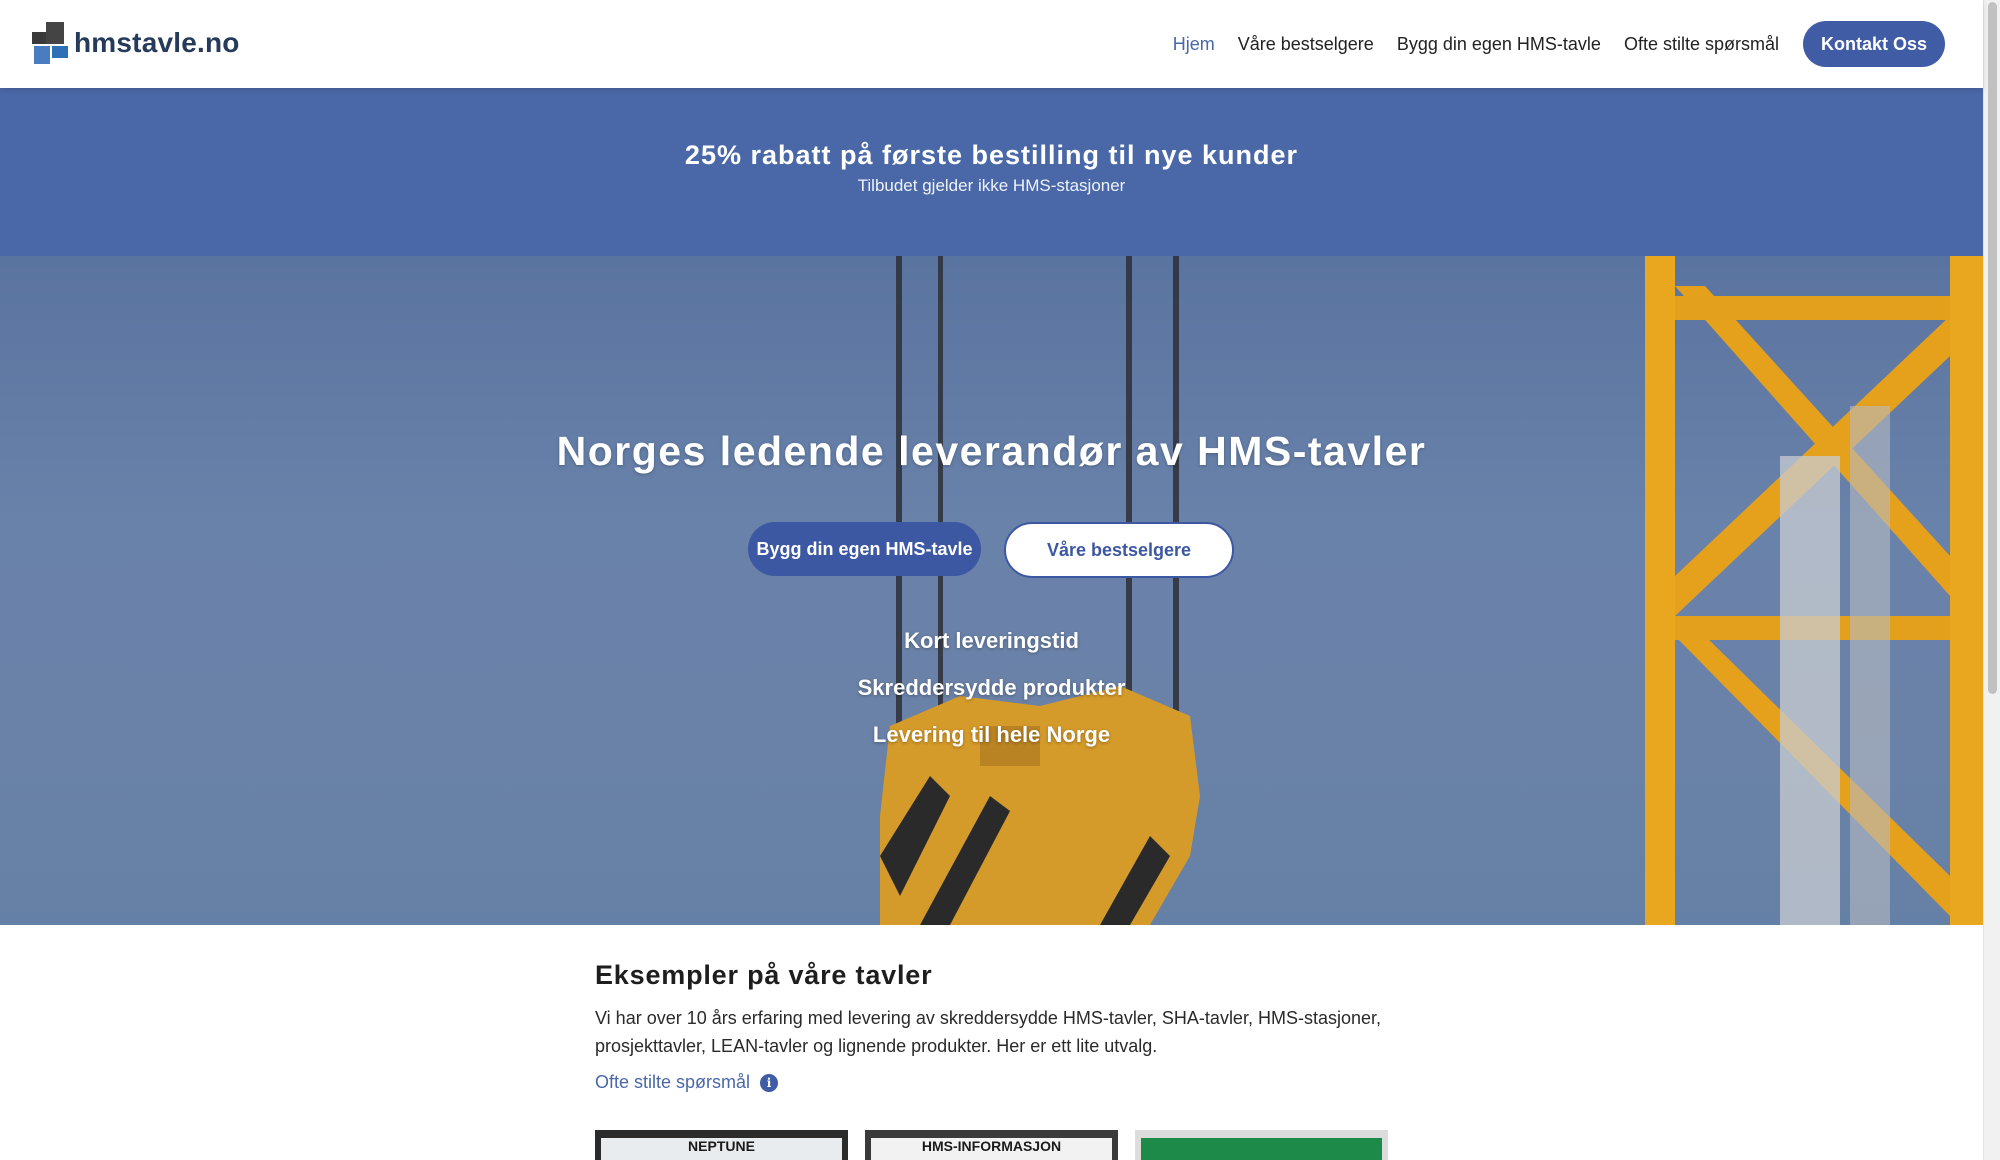 The height and width of the screenshot is (1160, 2000). I want to click on example-thumbnail, so click(1261, 1145).